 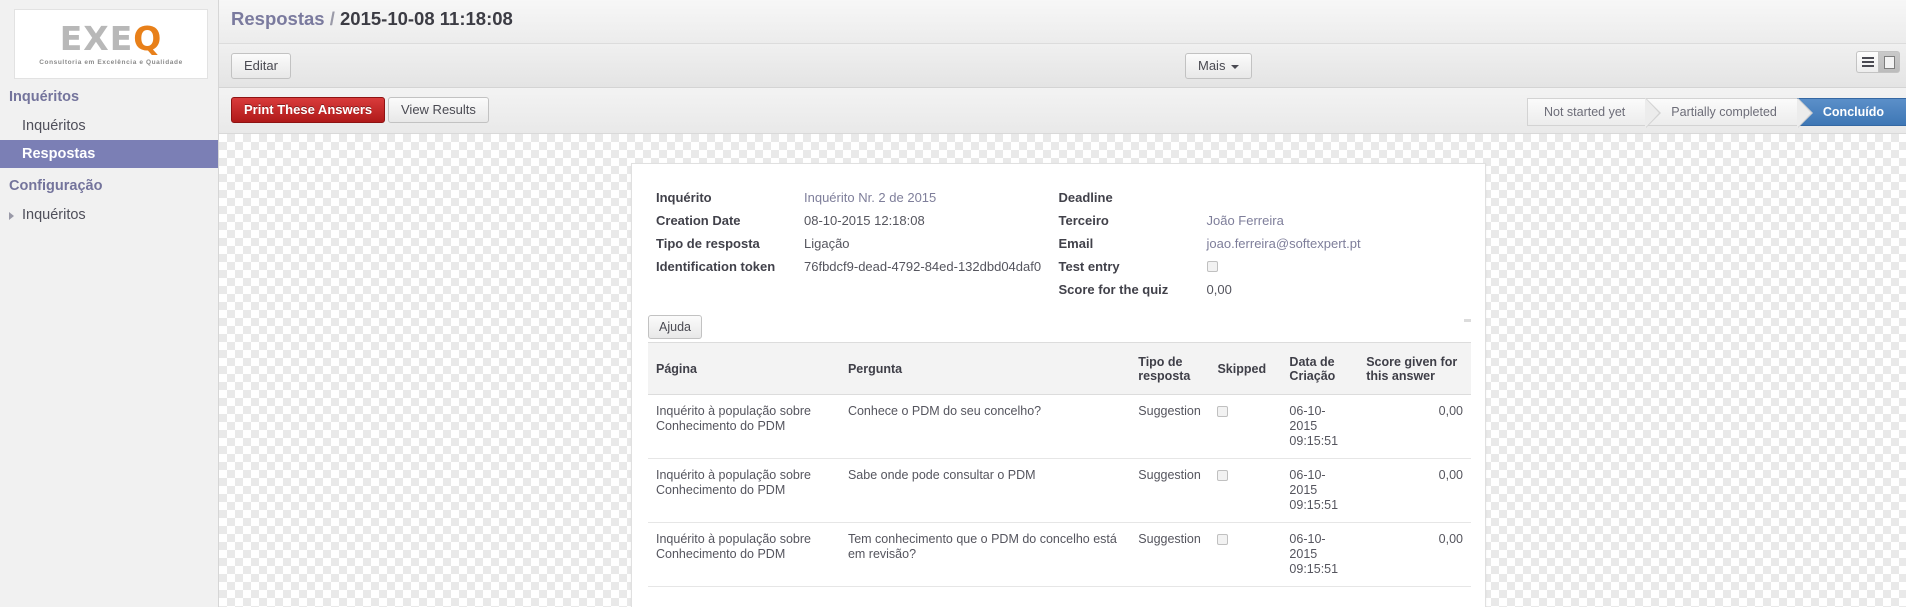 What do you see at coordinates (827, 243) in the screenshot?
I see `field-value: Ligação` at bounding box center [827, 243].